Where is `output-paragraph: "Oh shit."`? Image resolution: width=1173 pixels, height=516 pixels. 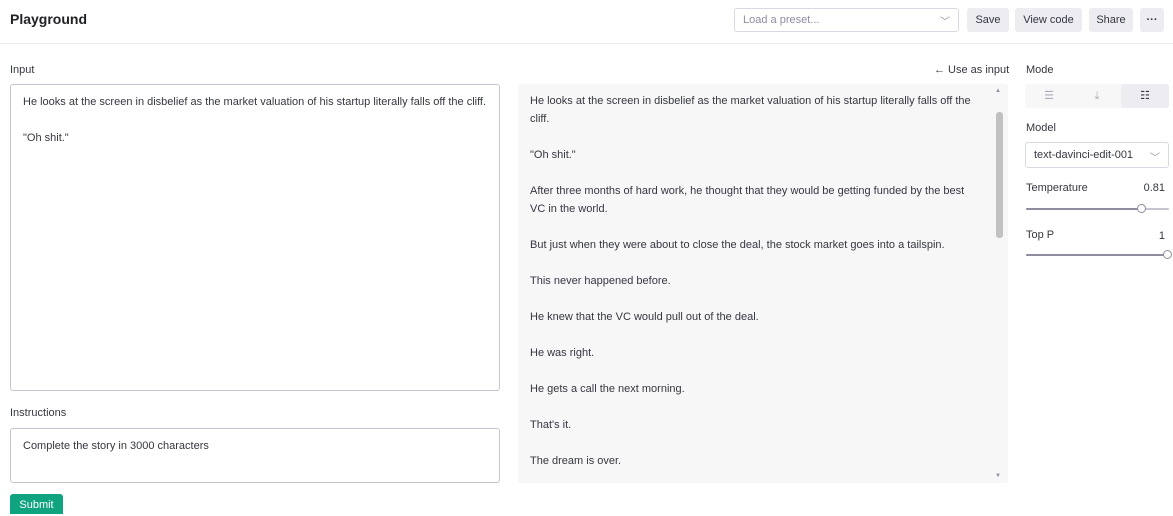
output-paragraph: "Oh shit." is located at coordinates (553, 155).